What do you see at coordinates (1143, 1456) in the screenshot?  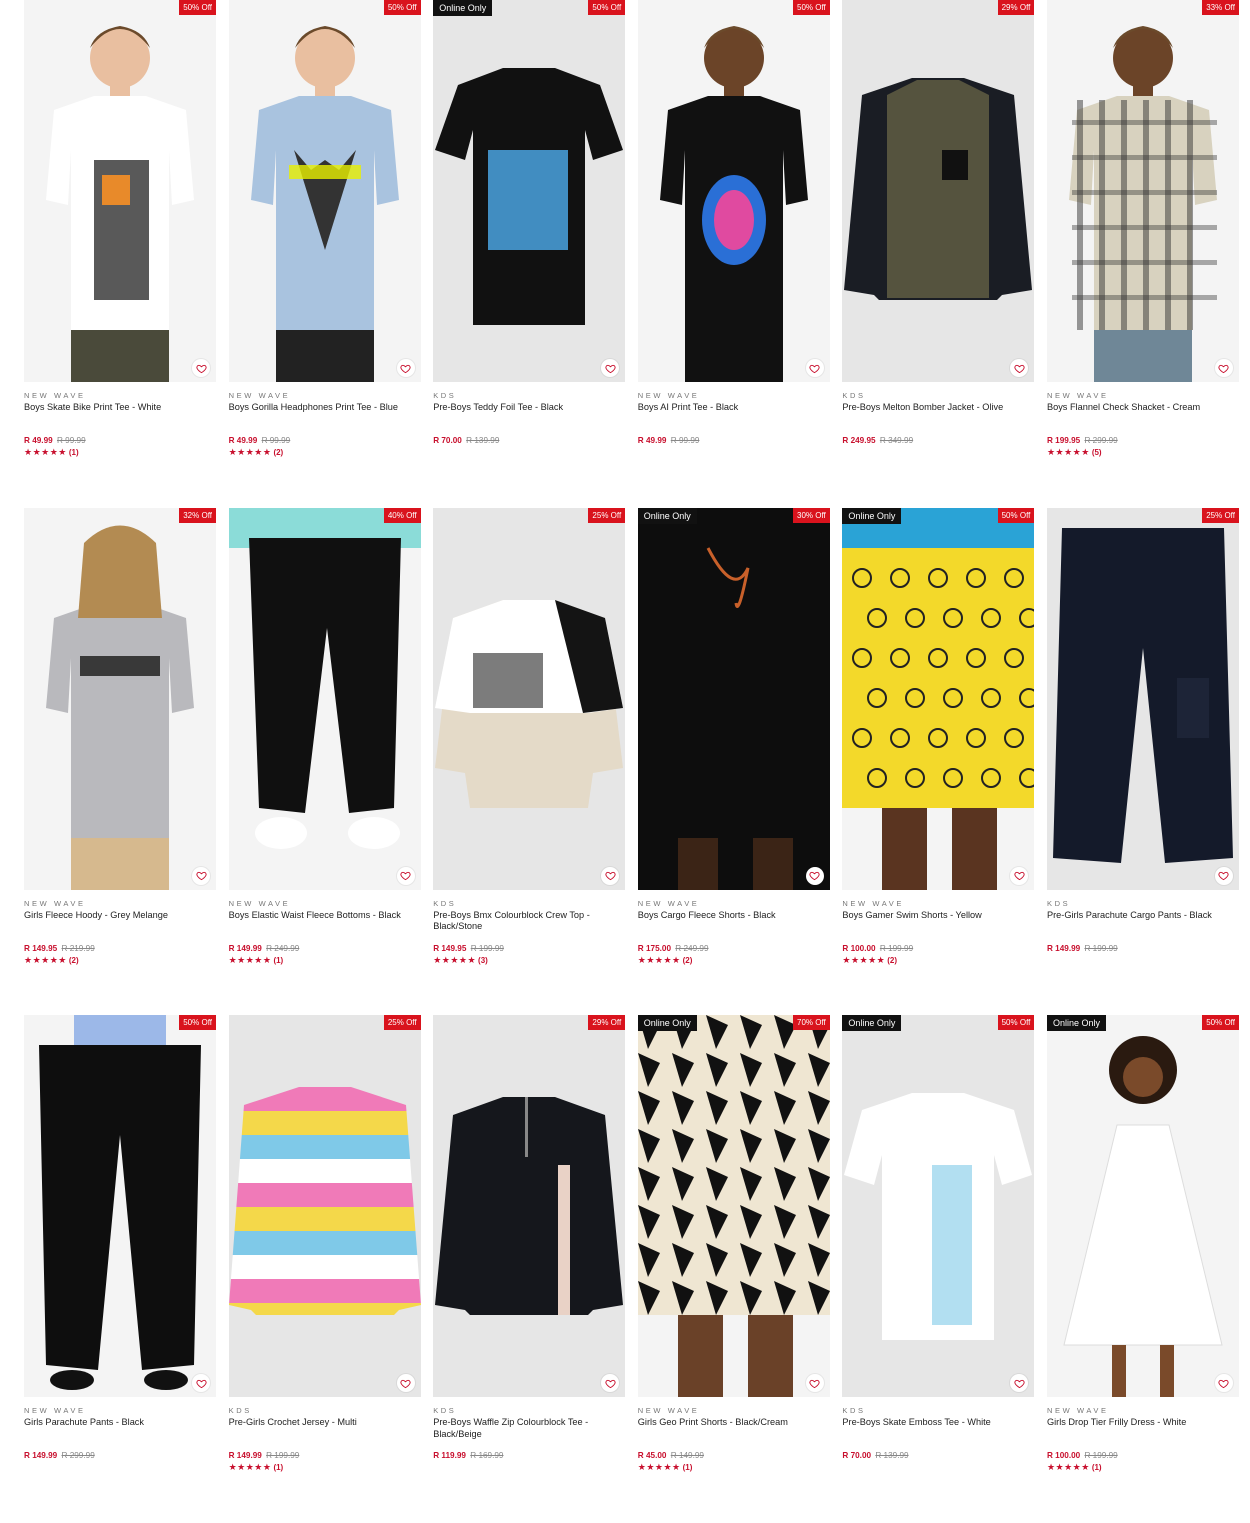 I see `product-price: R 100.00 R 199.99` at bounding box center [1143, 1456].